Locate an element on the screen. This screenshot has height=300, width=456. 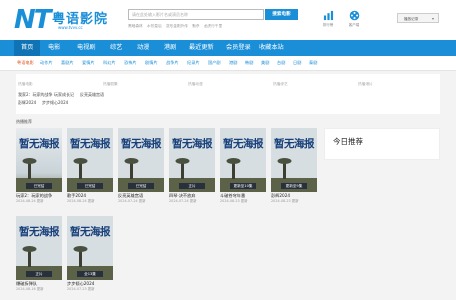
category-item: 剧情片 is located at coordinates (151, 63).